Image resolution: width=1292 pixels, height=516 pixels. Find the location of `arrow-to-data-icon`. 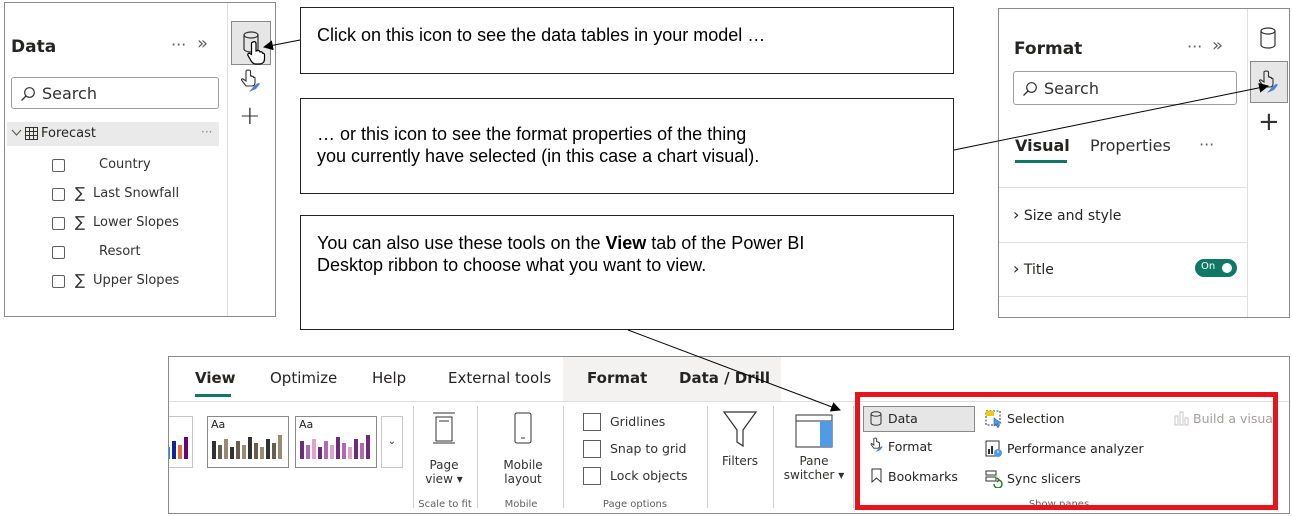

arrow-to-data-icon is located at coordinates (282, 45).